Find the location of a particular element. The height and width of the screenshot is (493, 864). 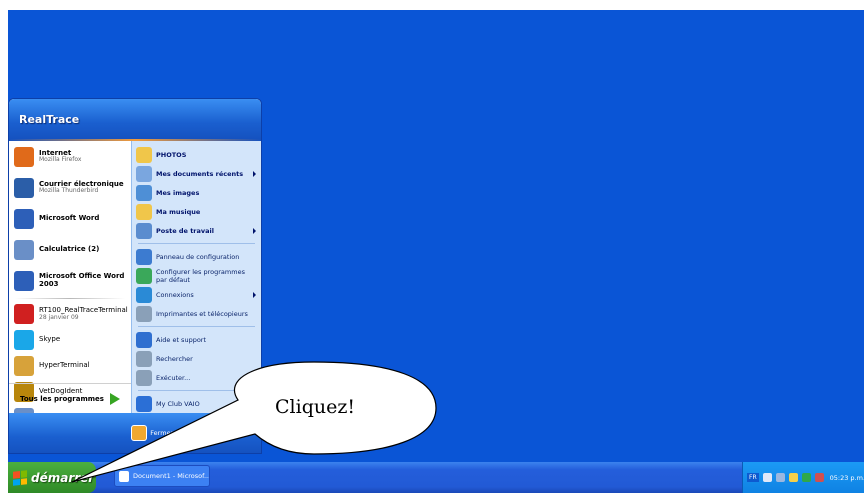

printer-icon is located at coordinates (144, 313).